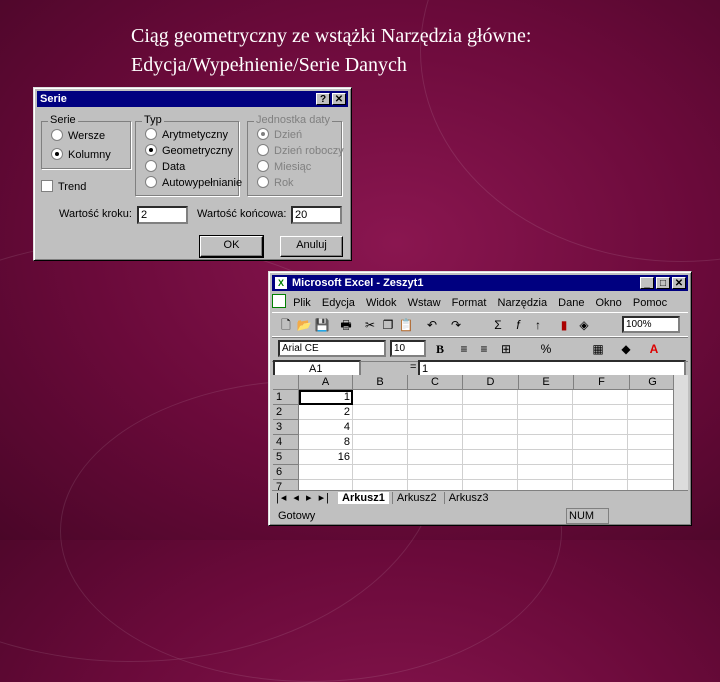  What do you see at coordinates (193, 183) in the screenshot?
I see `radio-autofill: Autowypełnianie` at bounding box center [193, 183].